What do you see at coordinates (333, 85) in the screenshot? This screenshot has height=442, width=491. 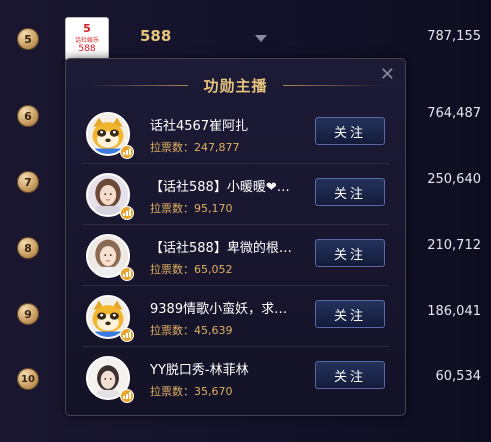 I see `title-divider-right` at bounding box center [333, 85].